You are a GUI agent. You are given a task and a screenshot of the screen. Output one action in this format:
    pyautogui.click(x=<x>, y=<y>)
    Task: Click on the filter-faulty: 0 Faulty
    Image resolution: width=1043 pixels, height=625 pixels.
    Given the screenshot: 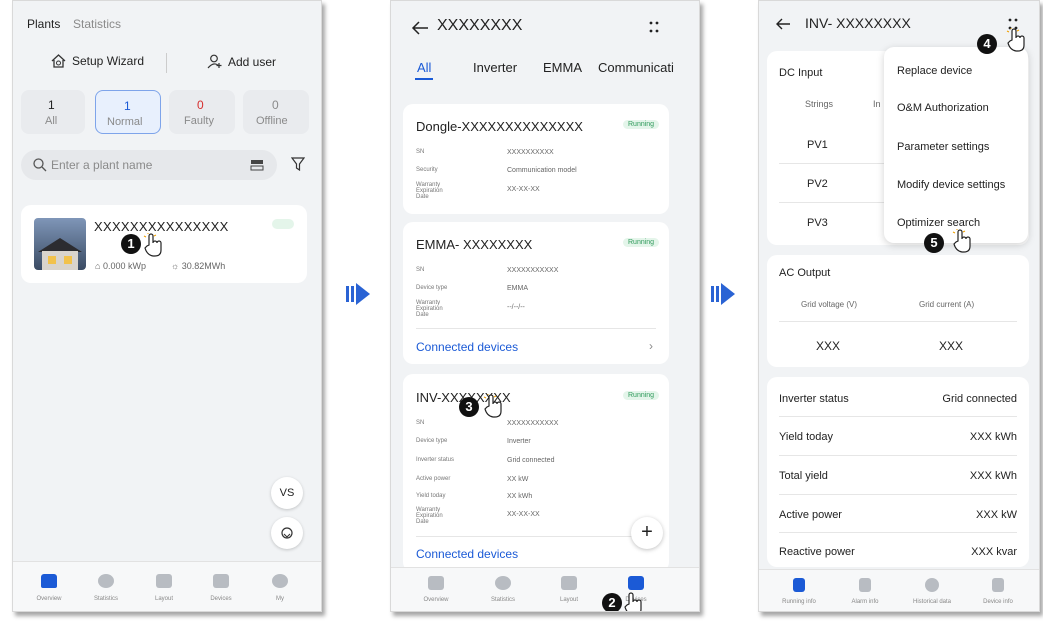 What is the action you would take?
    pyautogui.click(x=202, y=112)
    